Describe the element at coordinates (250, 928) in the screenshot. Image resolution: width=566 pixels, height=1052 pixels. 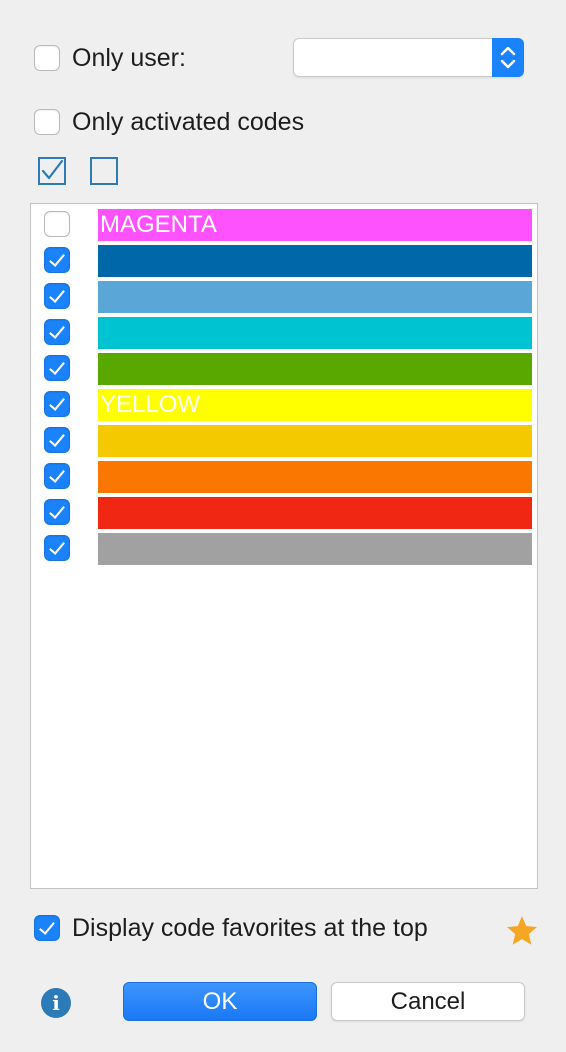
I see `favorites-label: Display code favorites at the top` at that location.